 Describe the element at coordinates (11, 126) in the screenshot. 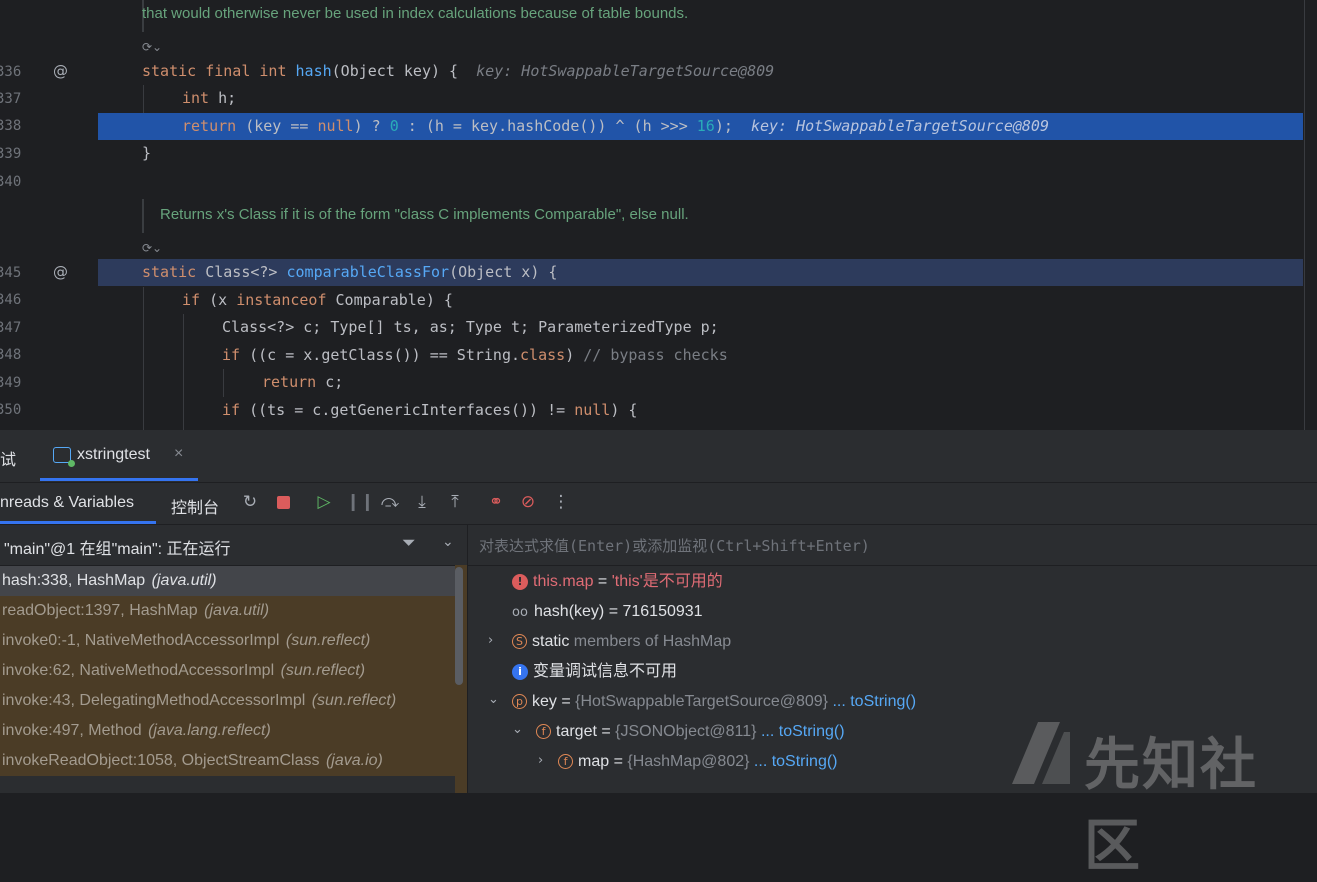

I see `line-number: 338` at that location.